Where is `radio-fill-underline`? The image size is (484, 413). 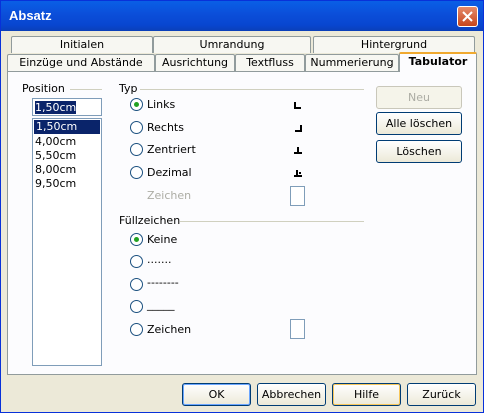
radio-fill-underline is located at coordinates (136, 306).